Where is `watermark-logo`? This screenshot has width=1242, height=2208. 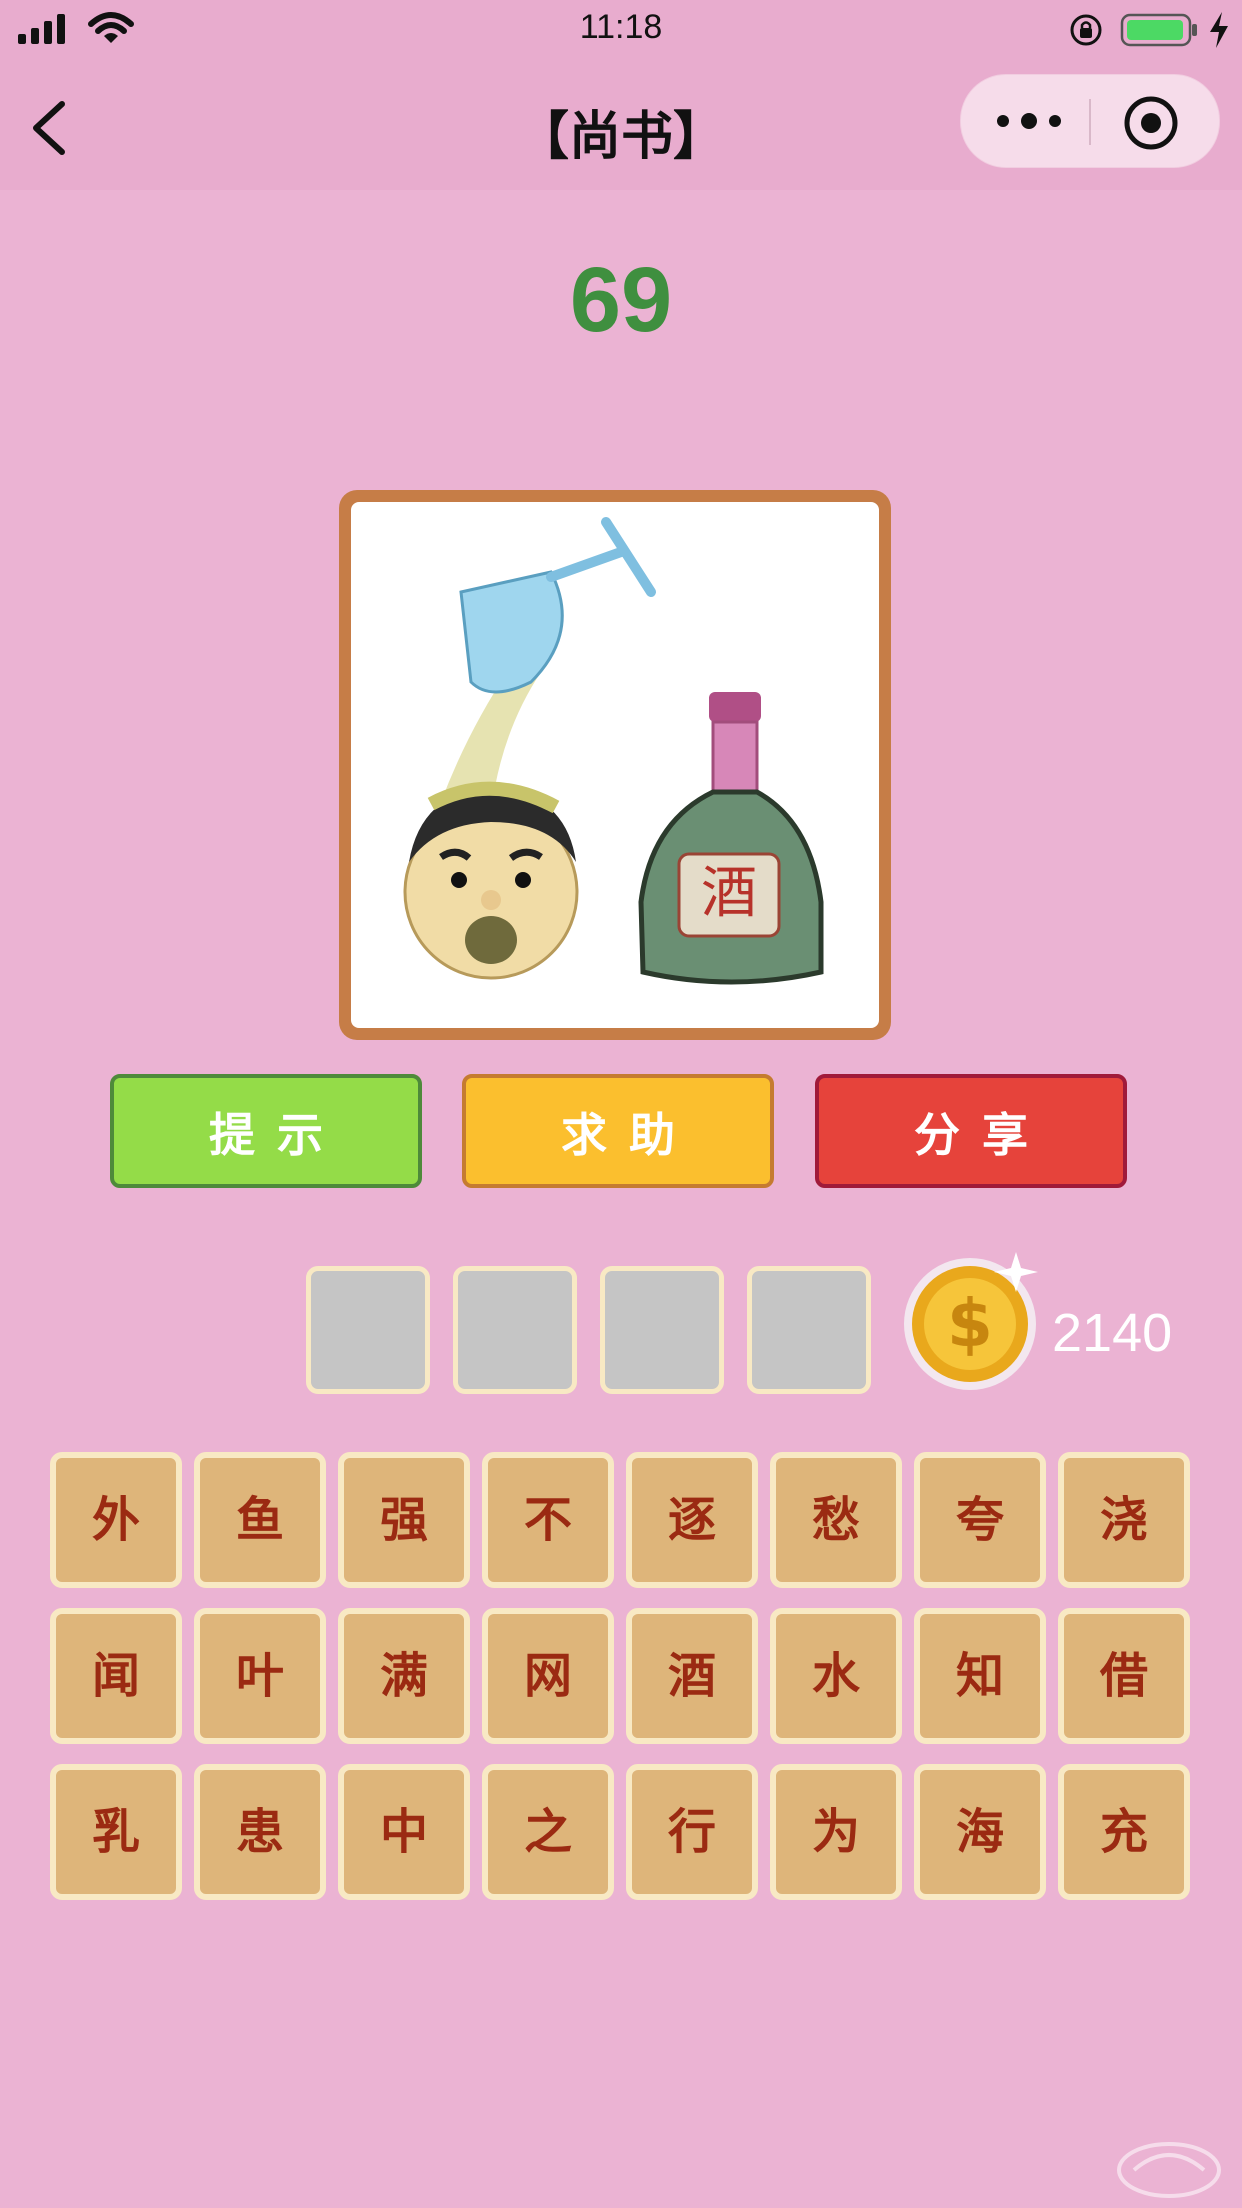 watermark-logo is located at coordinates (1169, 2170).